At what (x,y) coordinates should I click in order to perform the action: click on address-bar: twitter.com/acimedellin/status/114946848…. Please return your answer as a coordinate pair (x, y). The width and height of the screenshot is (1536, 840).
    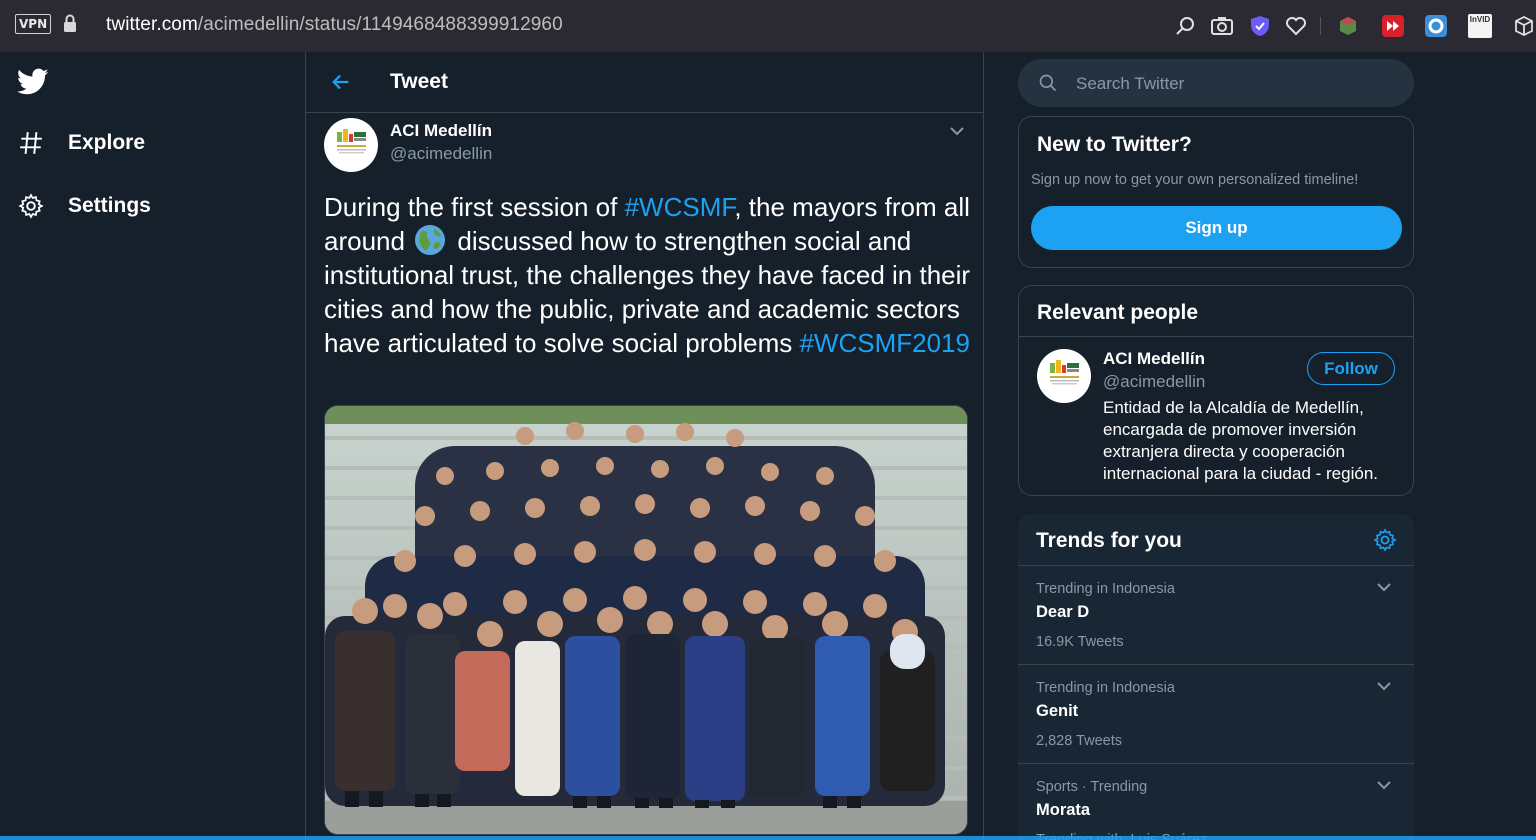
    Looking at the image, I should click on (334, 25).